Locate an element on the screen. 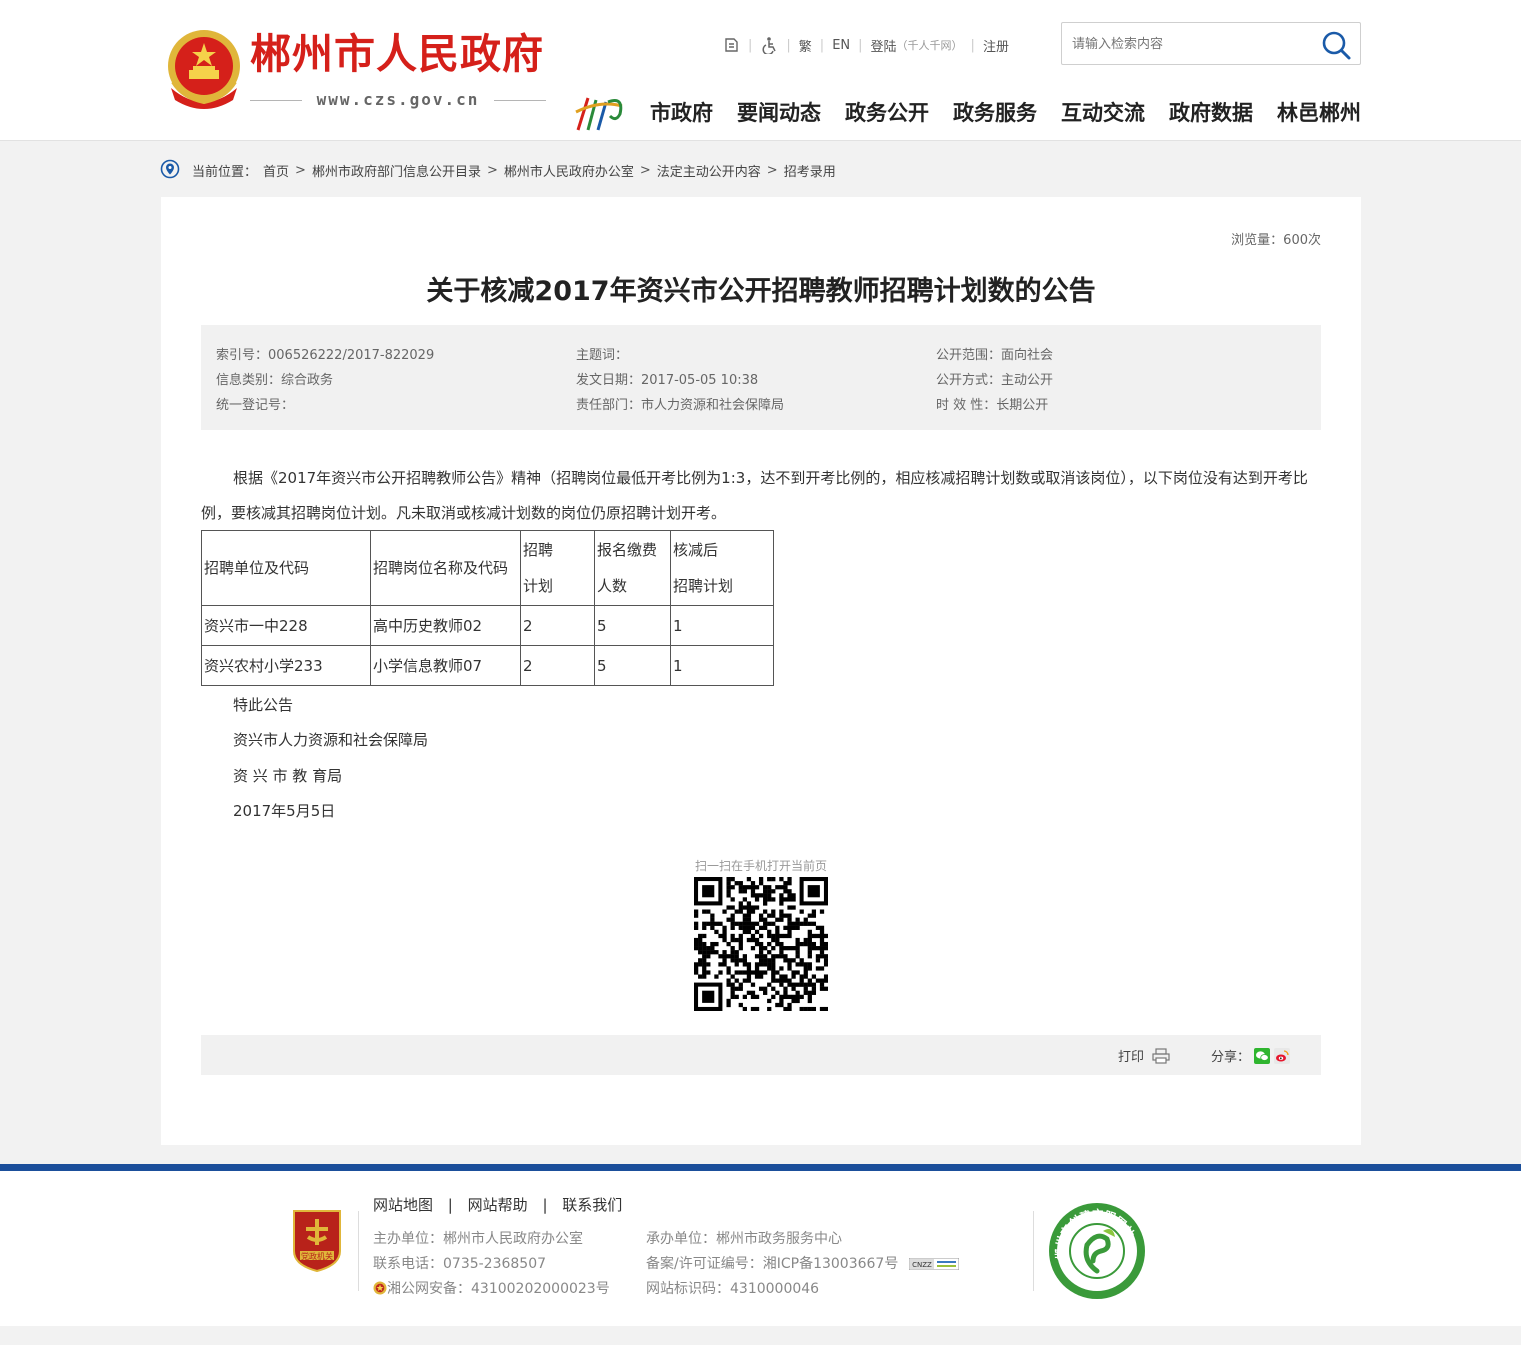 This screenshot has height=1345, width=1521. nav-item-government-data: 政府数据 is located at coordinates (1211, 112).